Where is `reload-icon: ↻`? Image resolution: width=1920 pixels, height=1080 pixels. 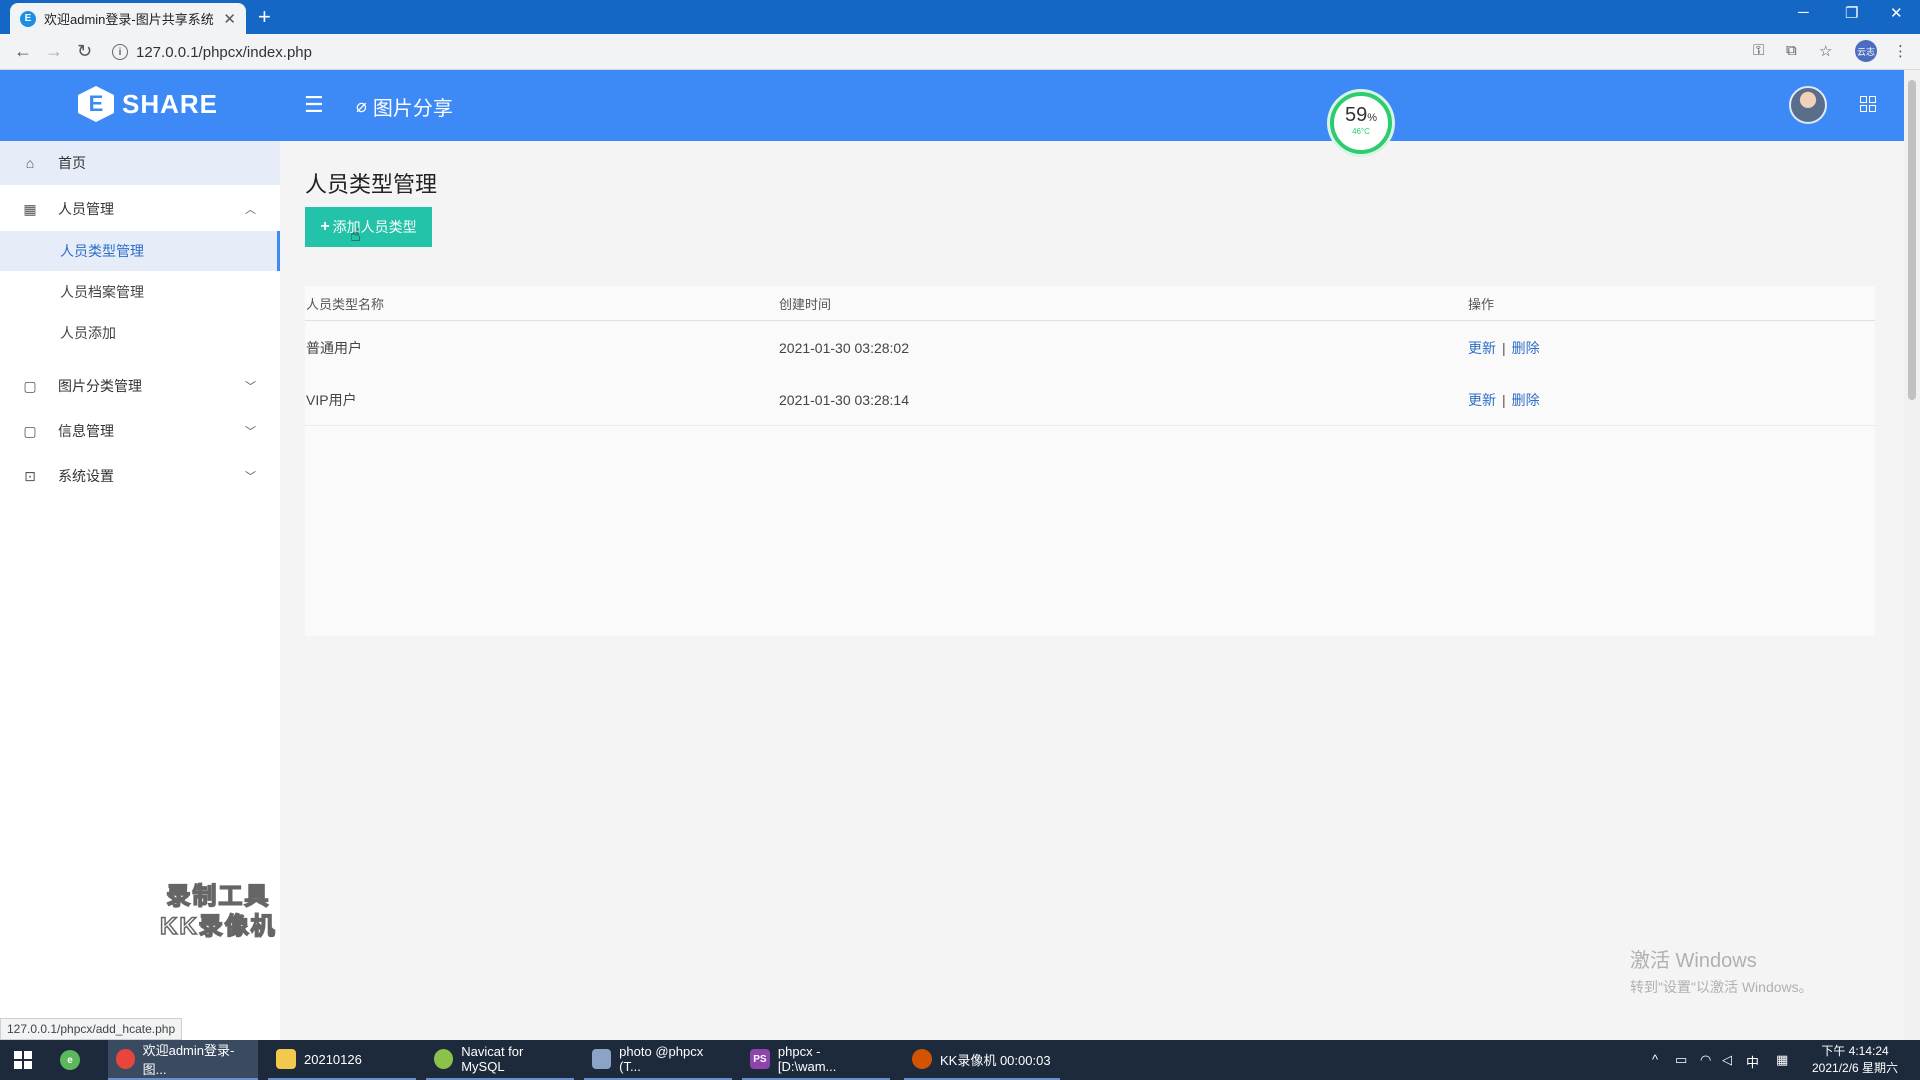 reload-icon: ↻ is located at coordinates (84, 51).